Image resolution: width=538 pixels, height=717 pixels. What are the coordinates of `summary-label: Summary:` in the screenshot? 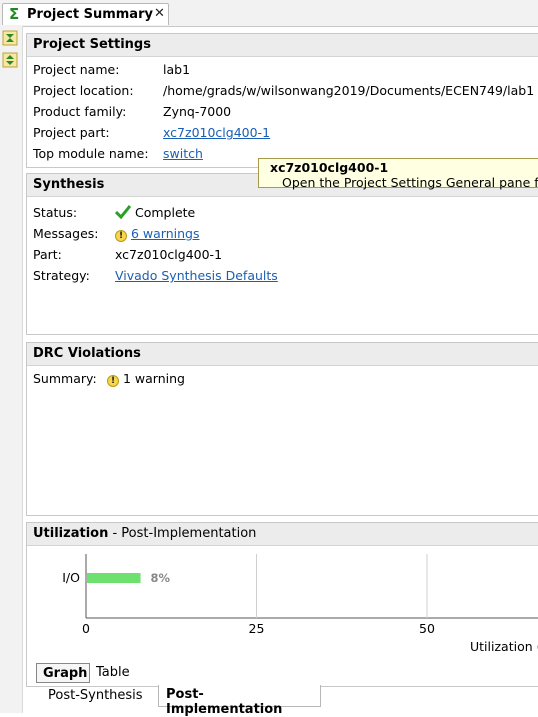 It's located at (65, 378).